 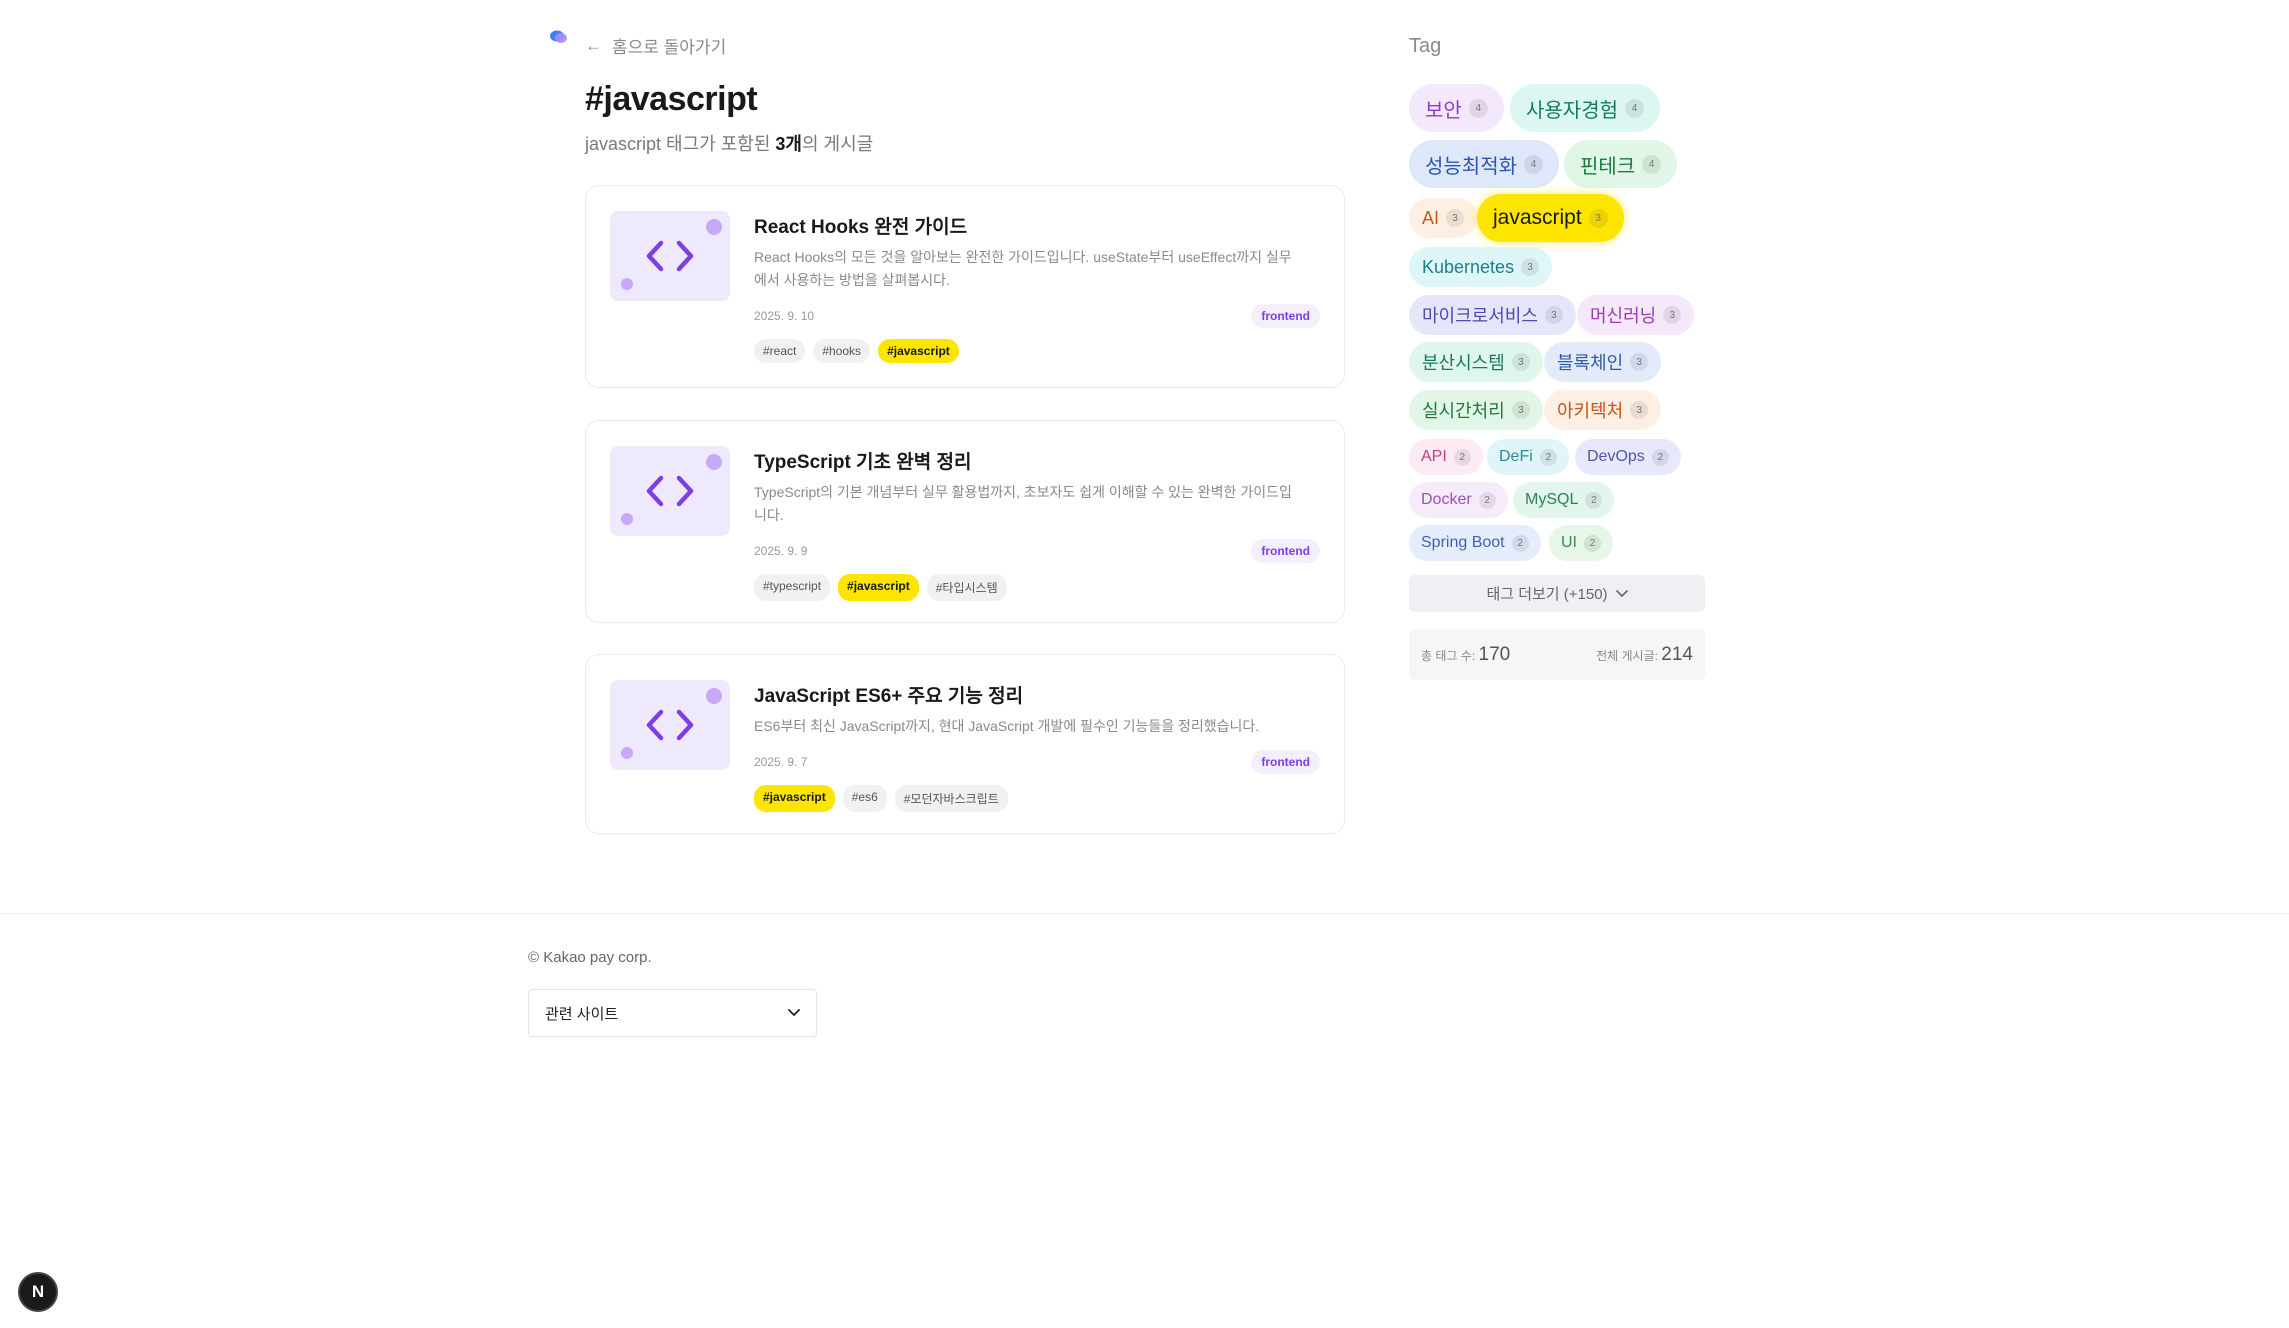 I want to click on post-count: 3개, so click(x=788, y=144).